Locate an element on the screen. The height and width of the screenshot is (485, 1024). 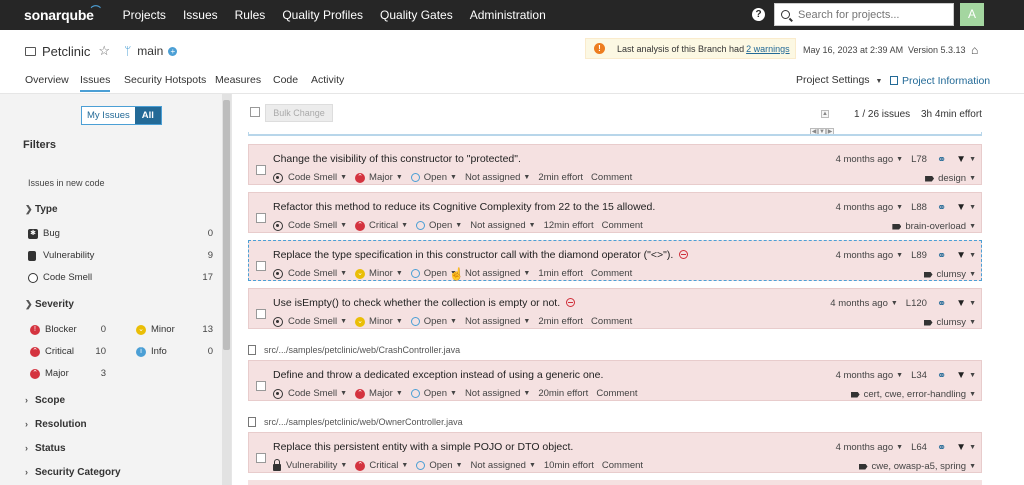
my-issues-button: My Issues is located at coordinates (108, 115).